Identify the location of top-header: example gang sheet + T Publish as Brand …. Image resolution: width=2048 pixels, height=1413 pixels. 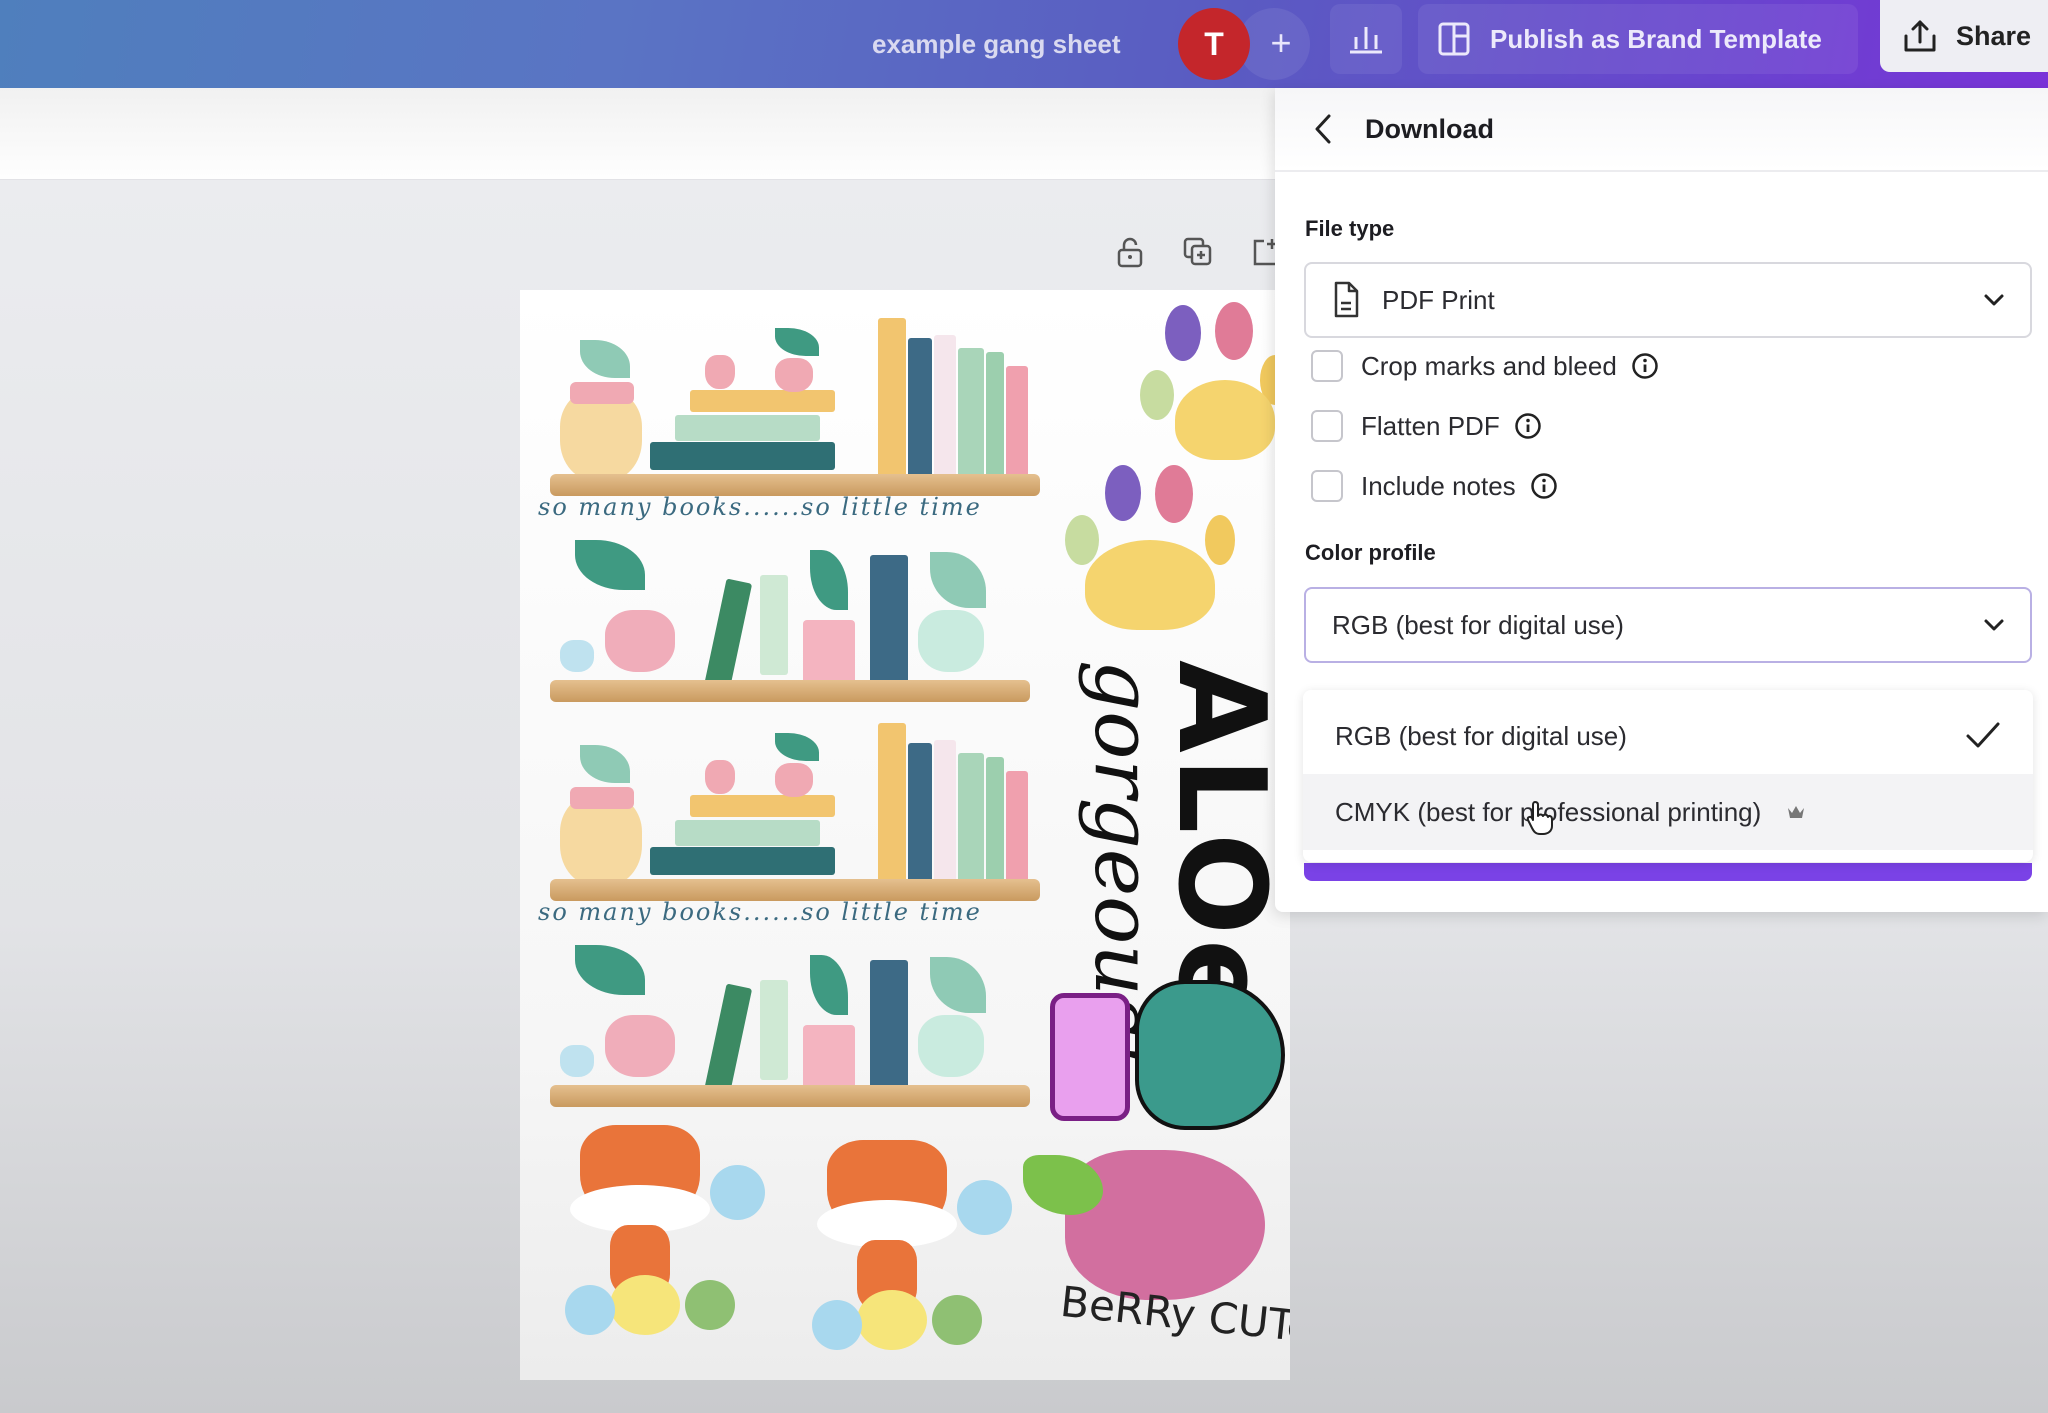
(1024, 44).